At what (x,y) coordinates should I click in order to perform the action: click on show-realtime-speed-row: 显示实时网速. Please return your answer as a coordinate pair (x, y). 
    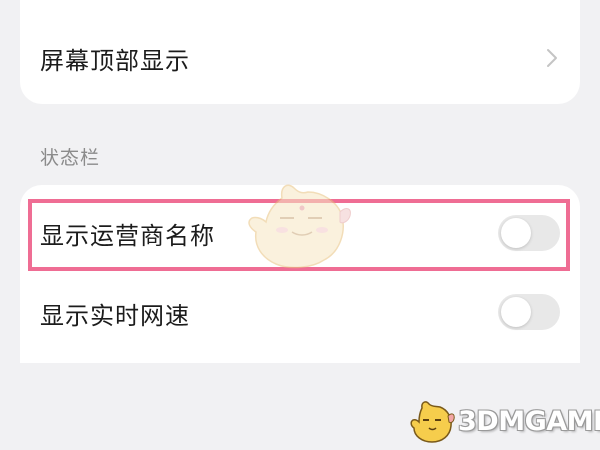
    Looking at the image, I should click on (300, 313).